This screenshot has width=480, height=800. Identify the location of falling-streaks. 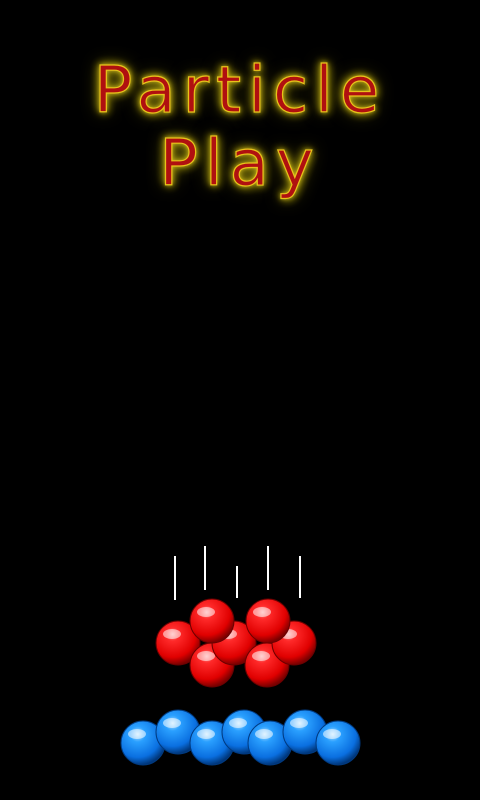
(237, 573).